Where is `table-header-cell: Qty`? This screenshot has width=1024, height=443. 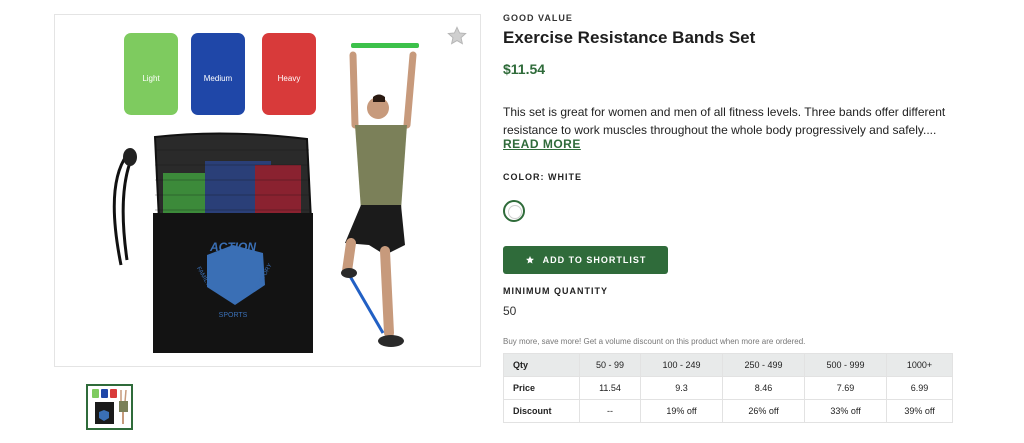
table-header-cell: Qty is located at coordinates (541, 365).